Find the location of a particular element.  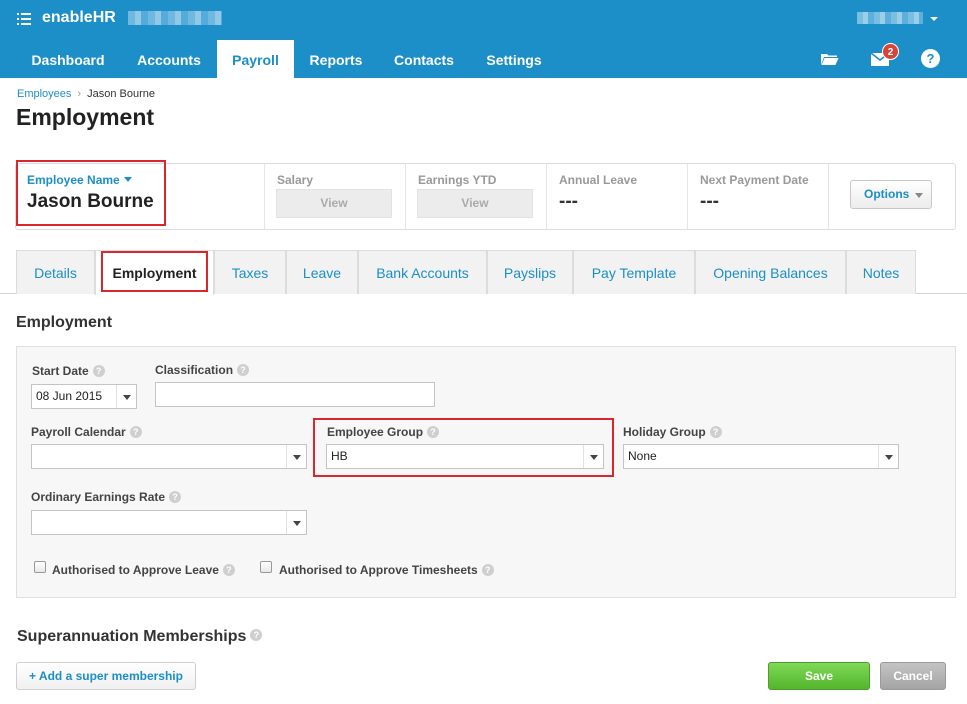

mail-count-badge: 2 is located at coordinates (890, 51).